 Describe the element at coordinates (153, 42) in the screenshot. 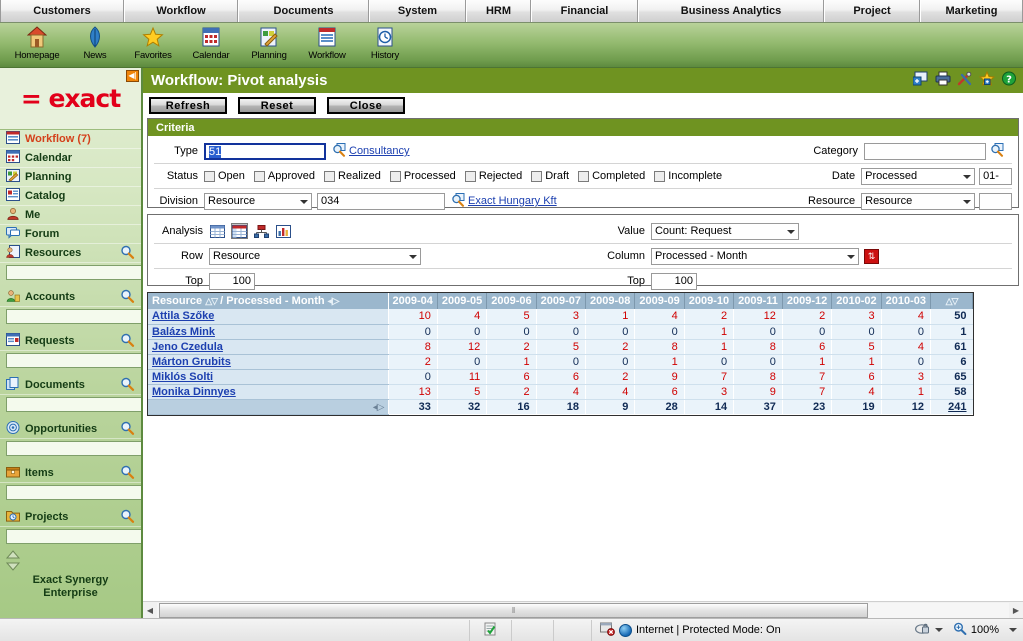

I see `shortcut-favorites: Favorites` at that location.